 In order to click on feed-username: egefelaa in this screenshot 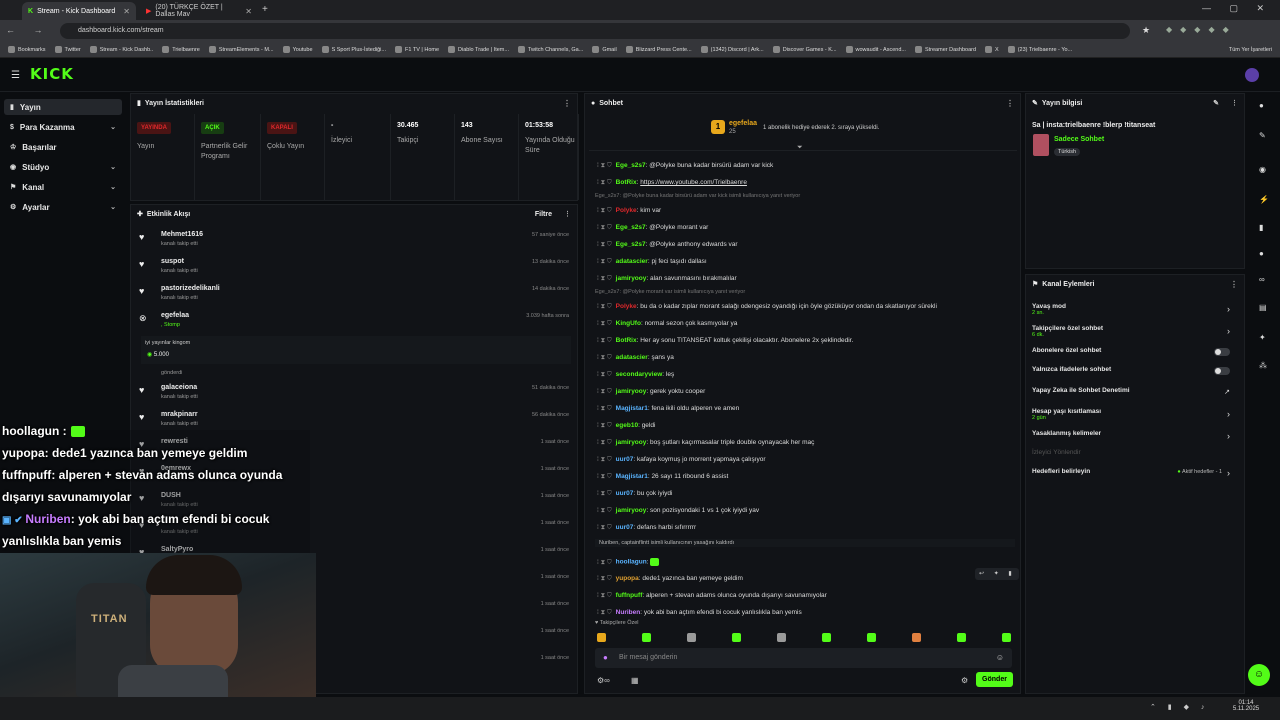, I will do `click(175, 315)`.